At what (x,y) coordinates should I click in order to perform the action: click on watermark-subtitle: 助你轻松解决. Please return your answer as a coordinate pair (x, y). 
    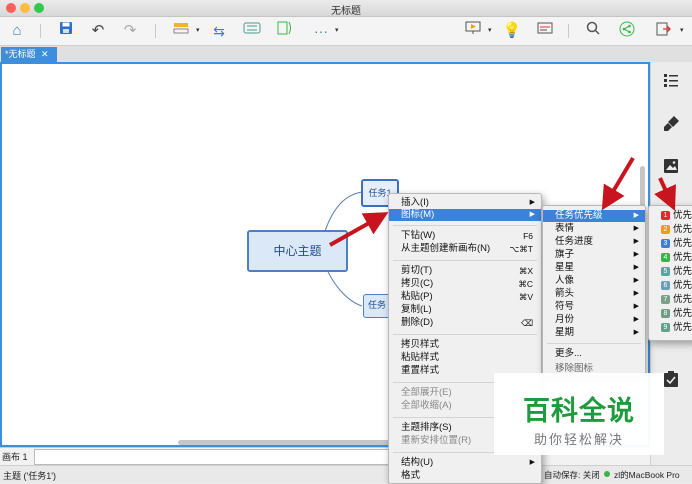
    Looking at the image, I should click on (578, 439).